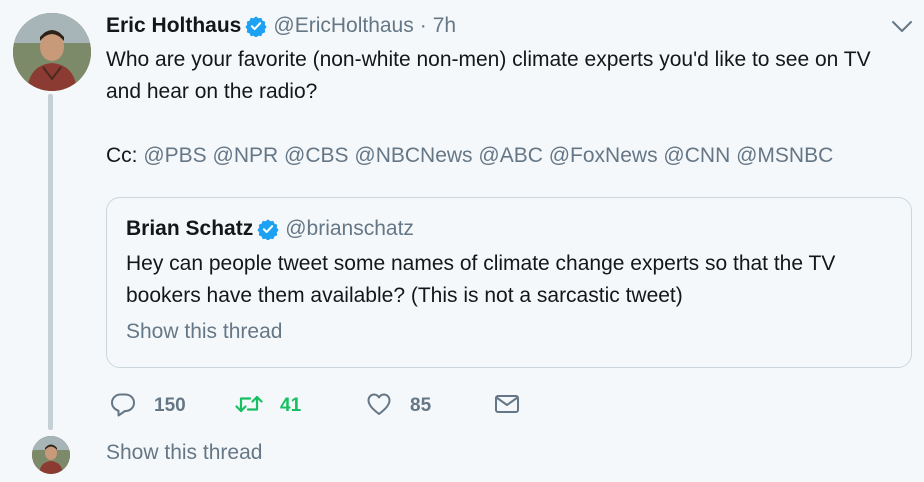  Describe the element at coordinates (413, 155) in the screenshot. I see `mention-nbcnews: @NBCNews` at that location.